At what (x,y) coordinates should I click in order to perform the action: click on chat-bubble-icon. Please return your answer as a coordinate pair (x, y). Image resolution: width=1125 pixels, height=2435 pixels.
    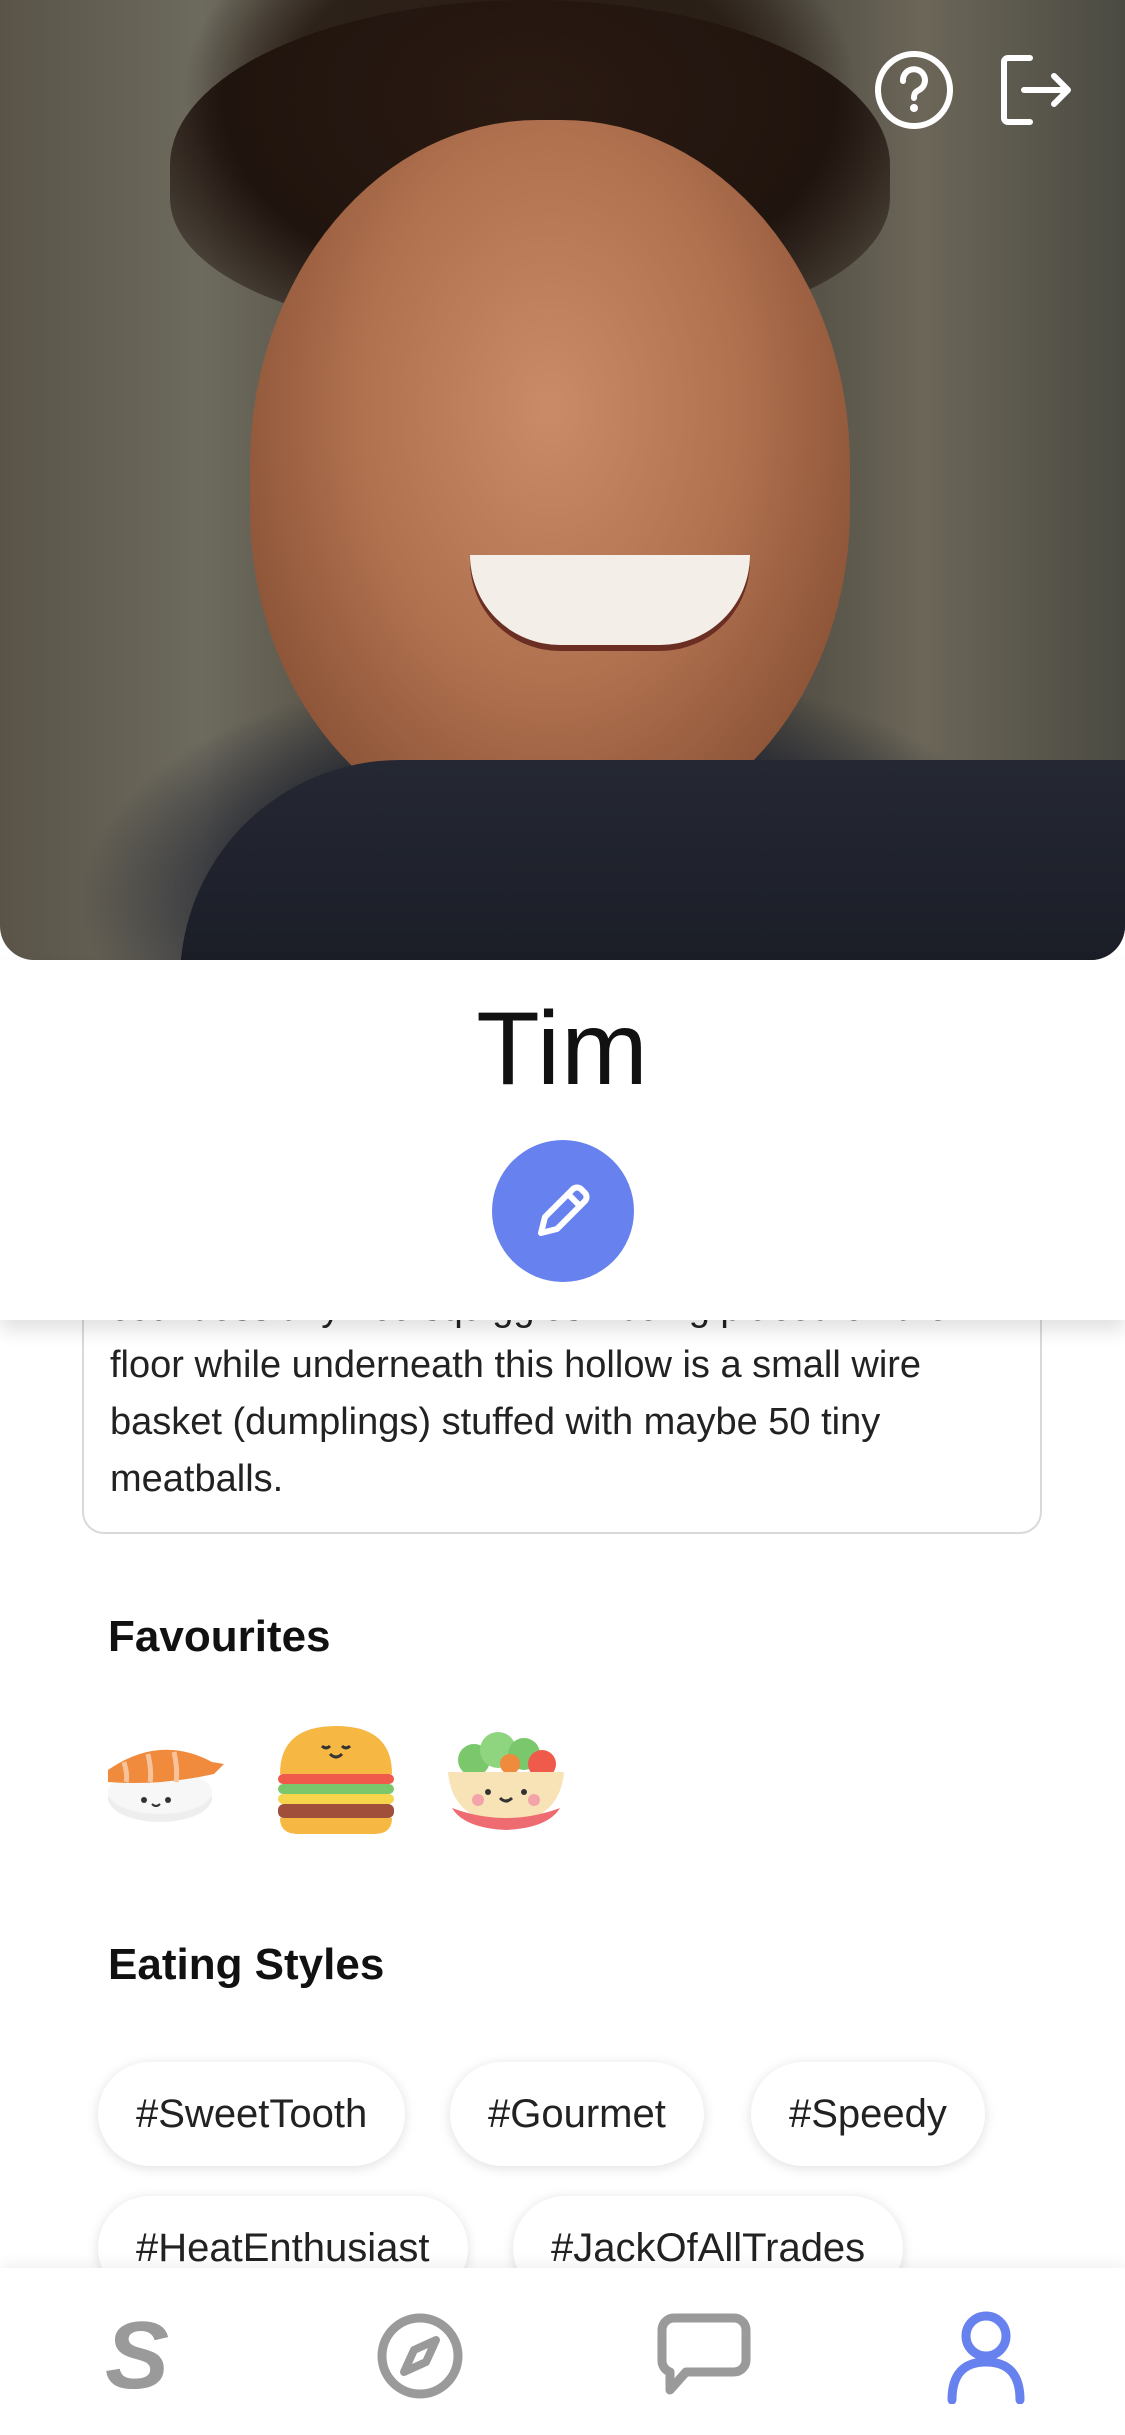
    Looking at the image, I should click on (704, 2354).